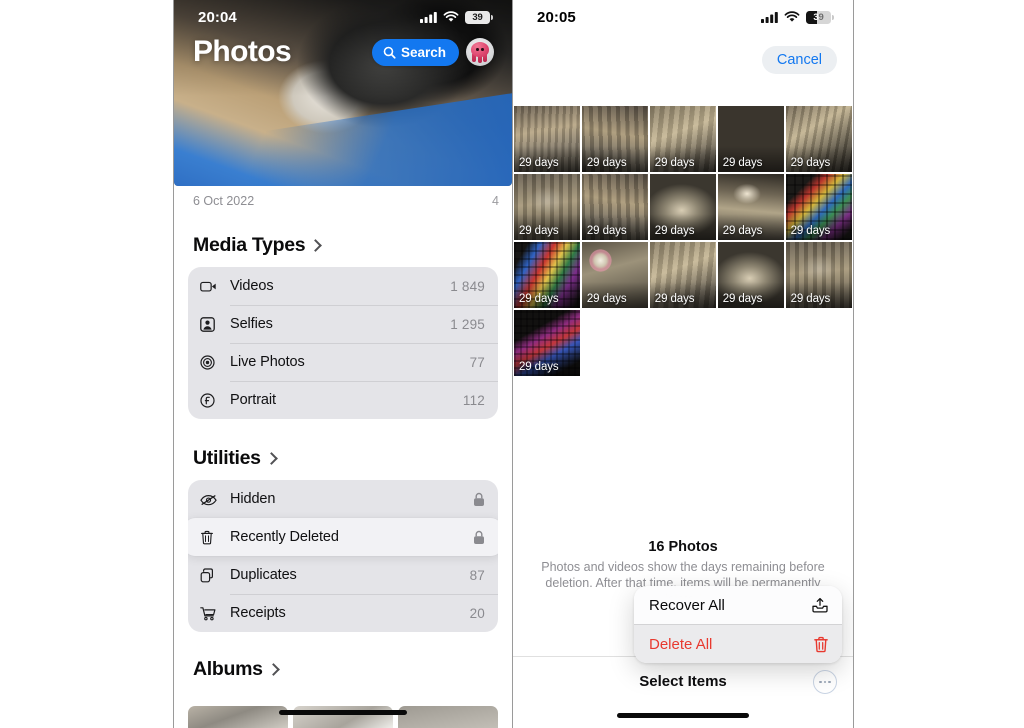 This screenshot has width=1024, height=728. I want to click on receipt-cart-icon, so click(211, 613).